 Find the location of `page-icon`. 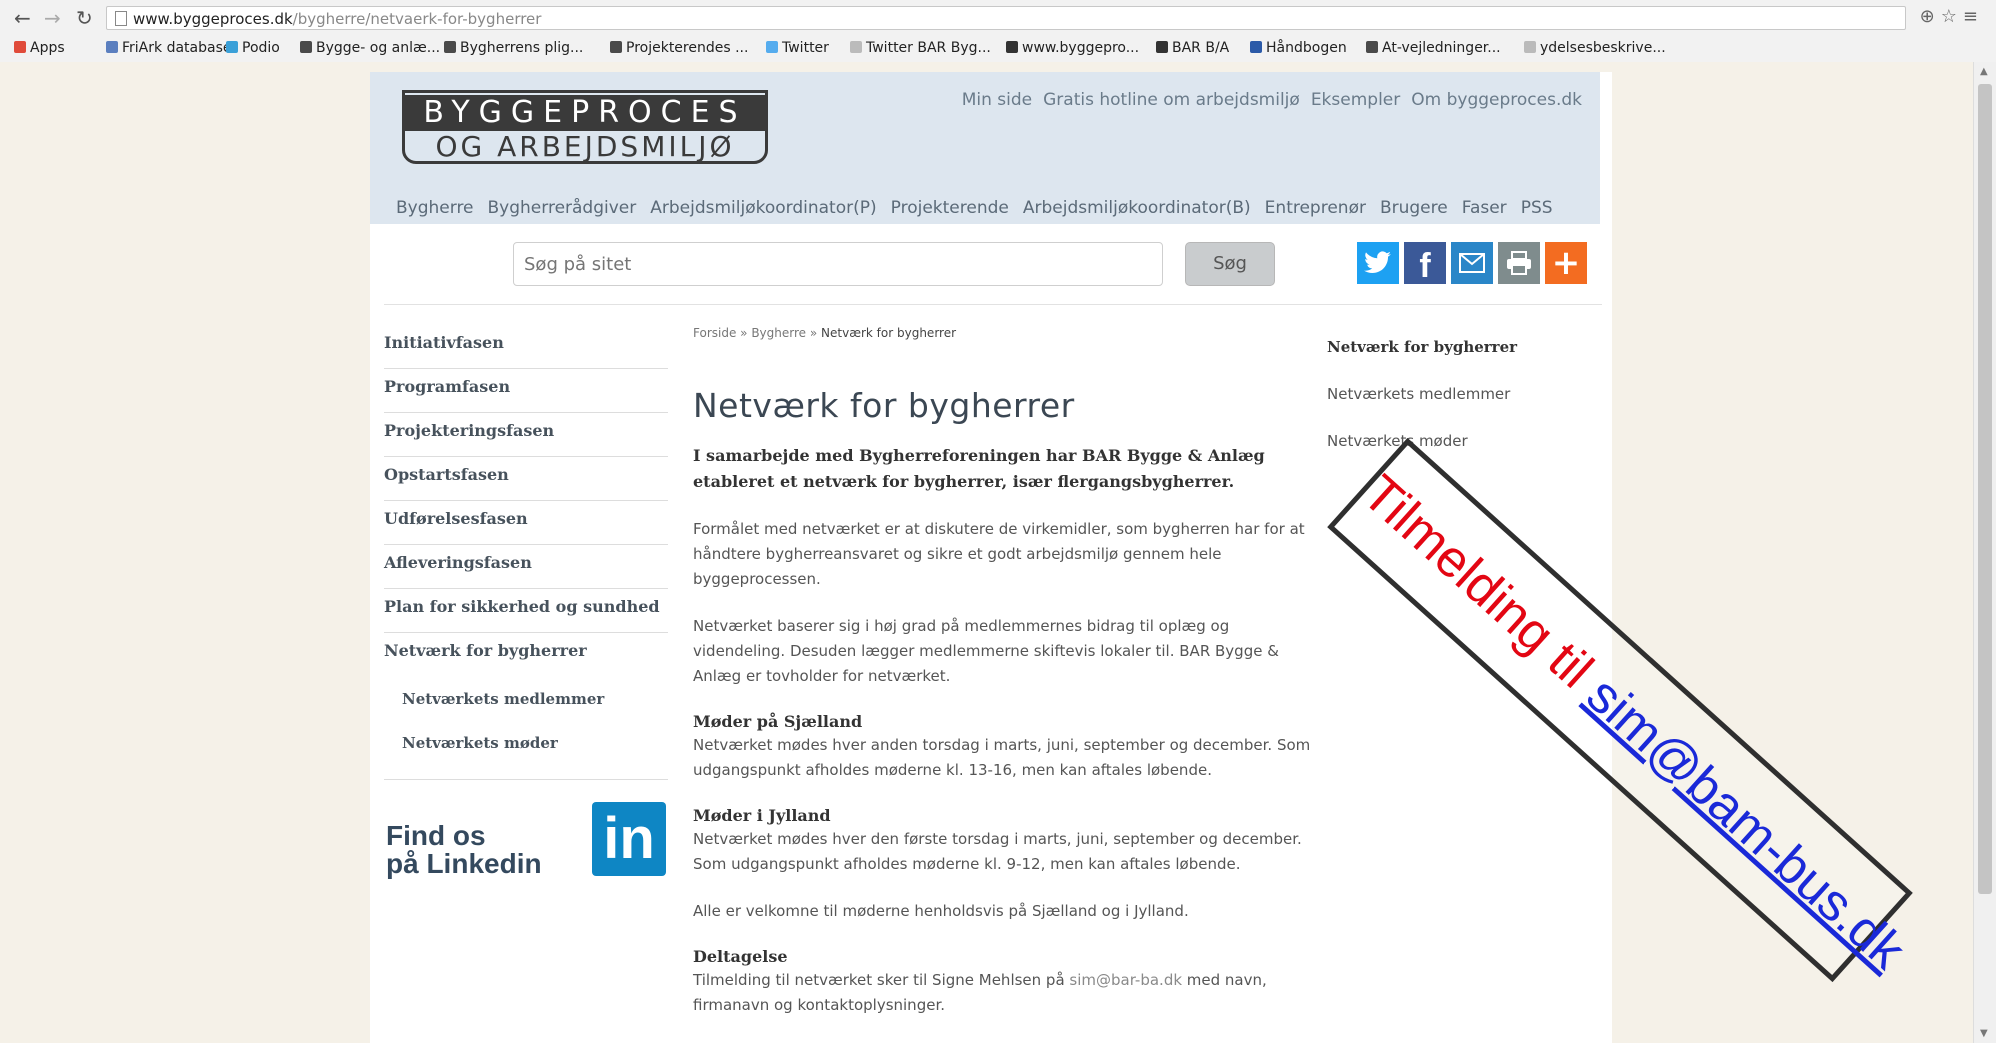

page-icon is located at coordinates (121, 18).